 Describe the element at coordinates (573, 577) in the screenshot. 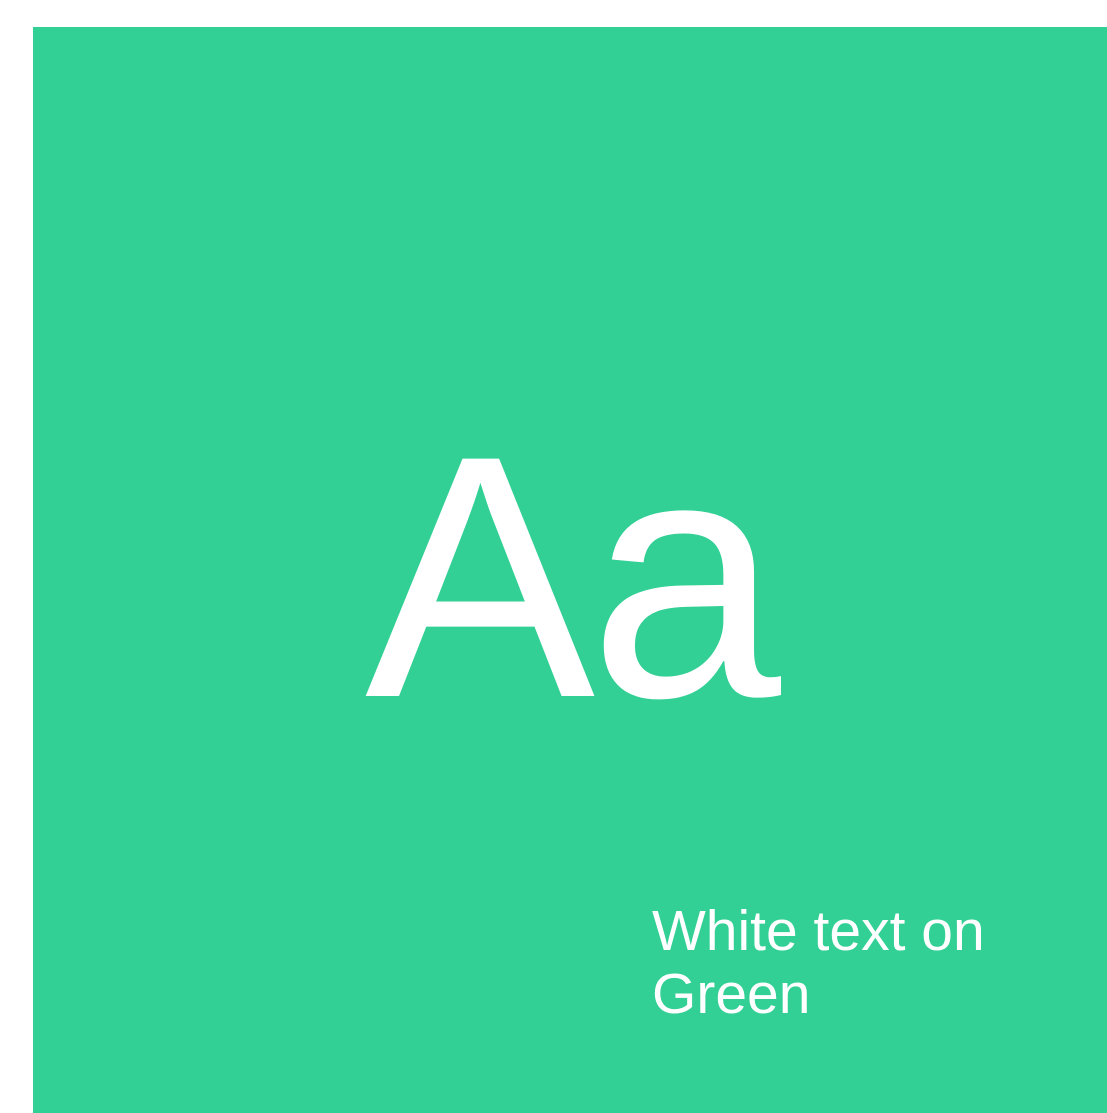

I see `type-sample: Aa` at that location.